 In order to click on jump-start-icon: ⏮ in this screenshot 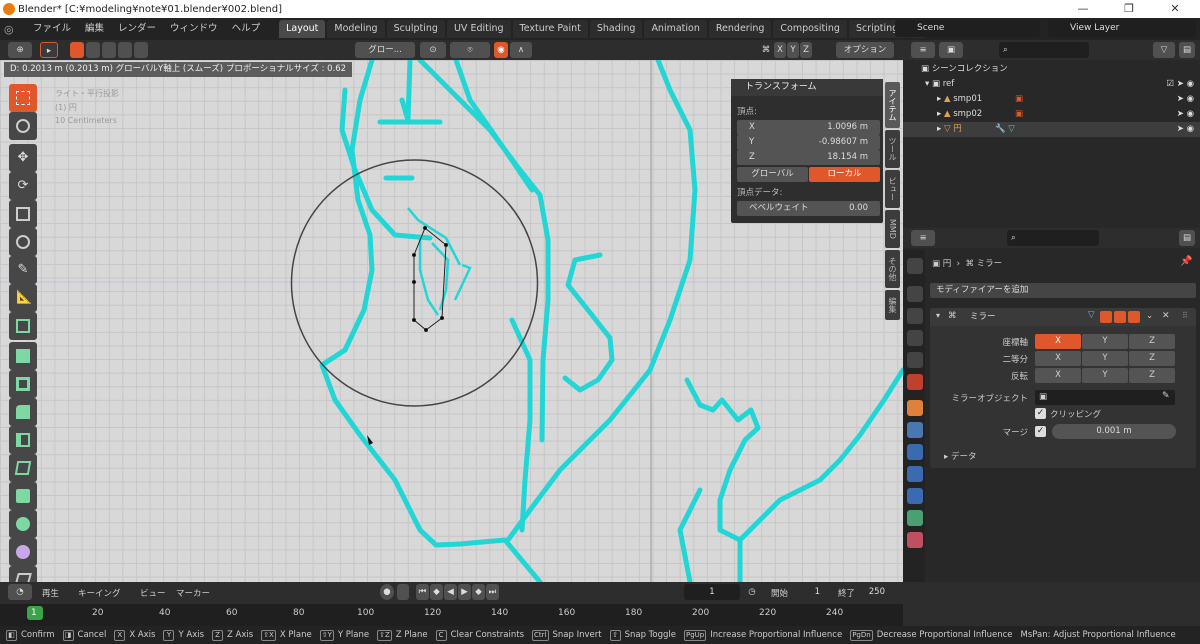, I will do `click(422, 592)`.